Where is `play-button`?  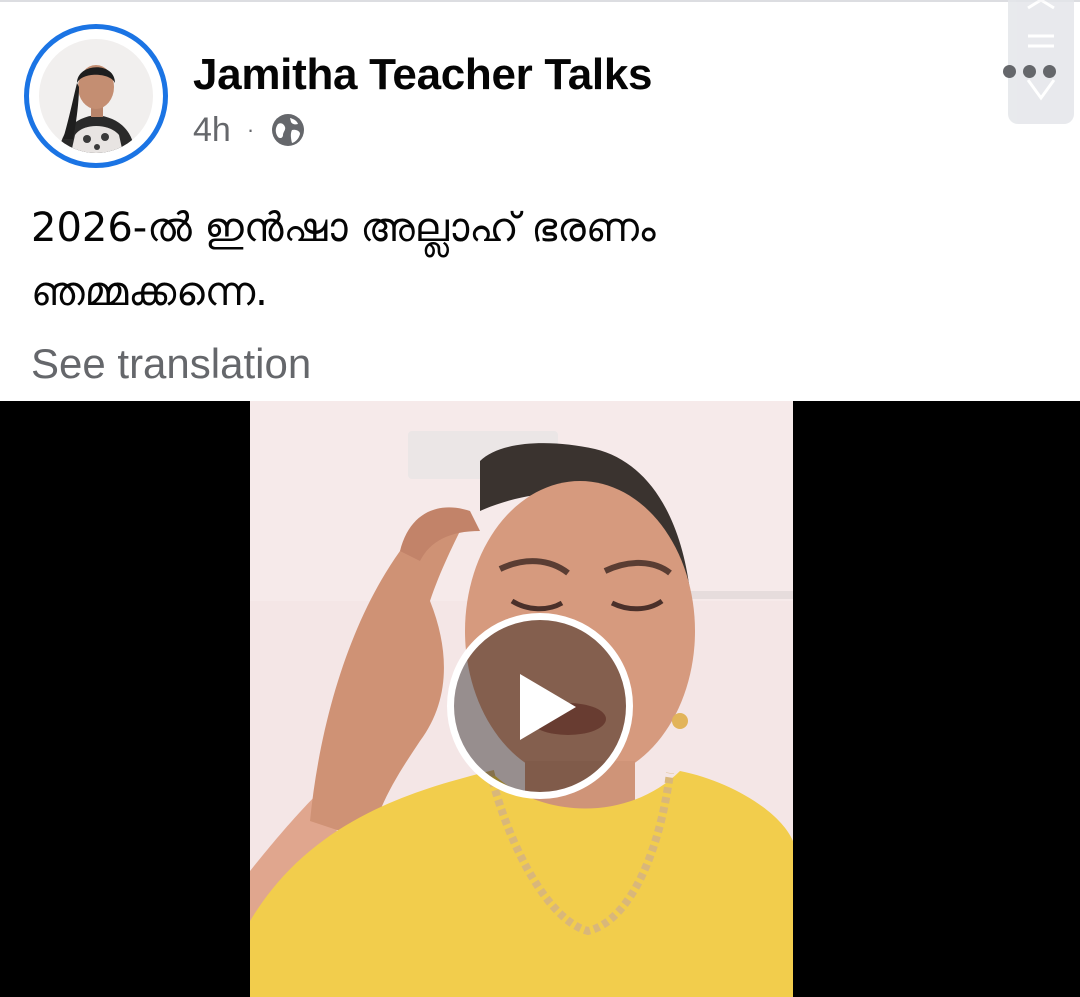
play-button is located at coordinates (540, 706).